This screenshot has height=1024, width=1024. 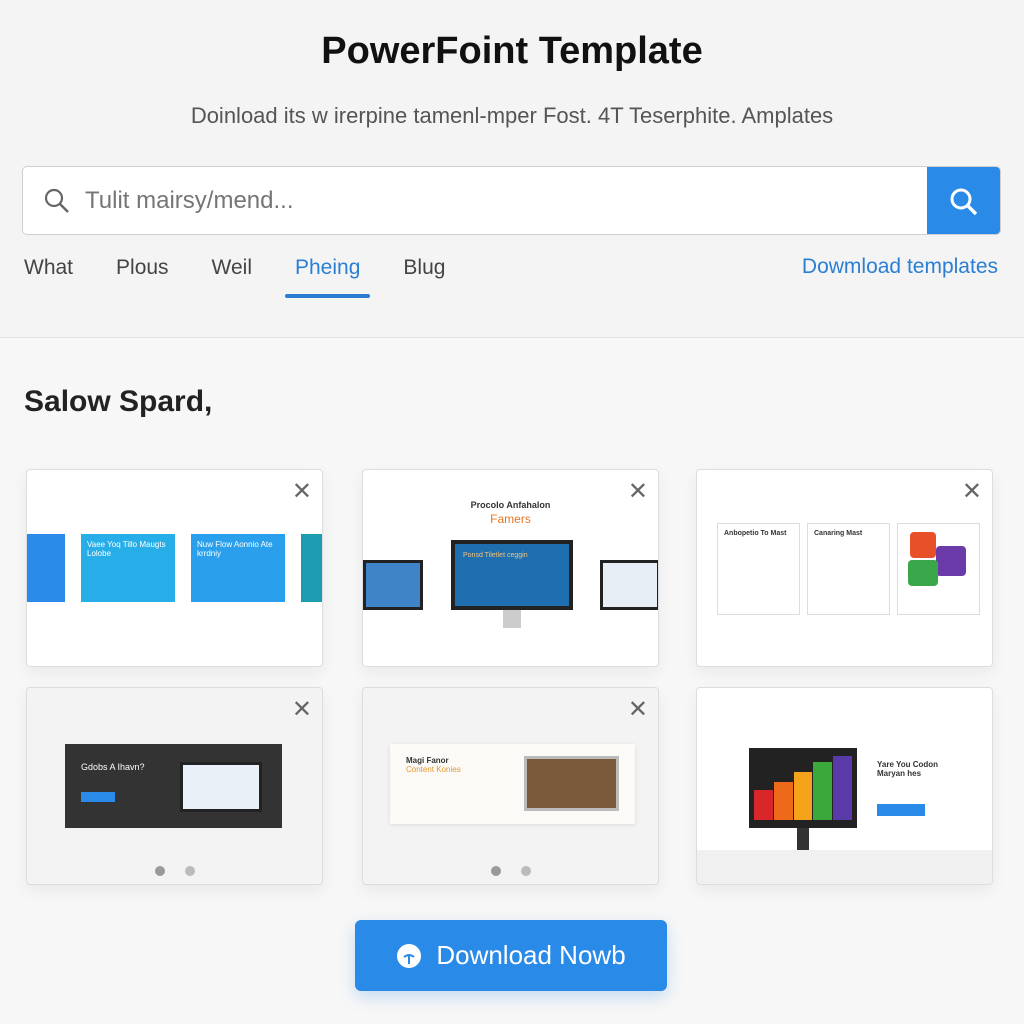 I want to click on slide-thumbnail: Magi Fanor Content Konies, so click(x=512, y=784).